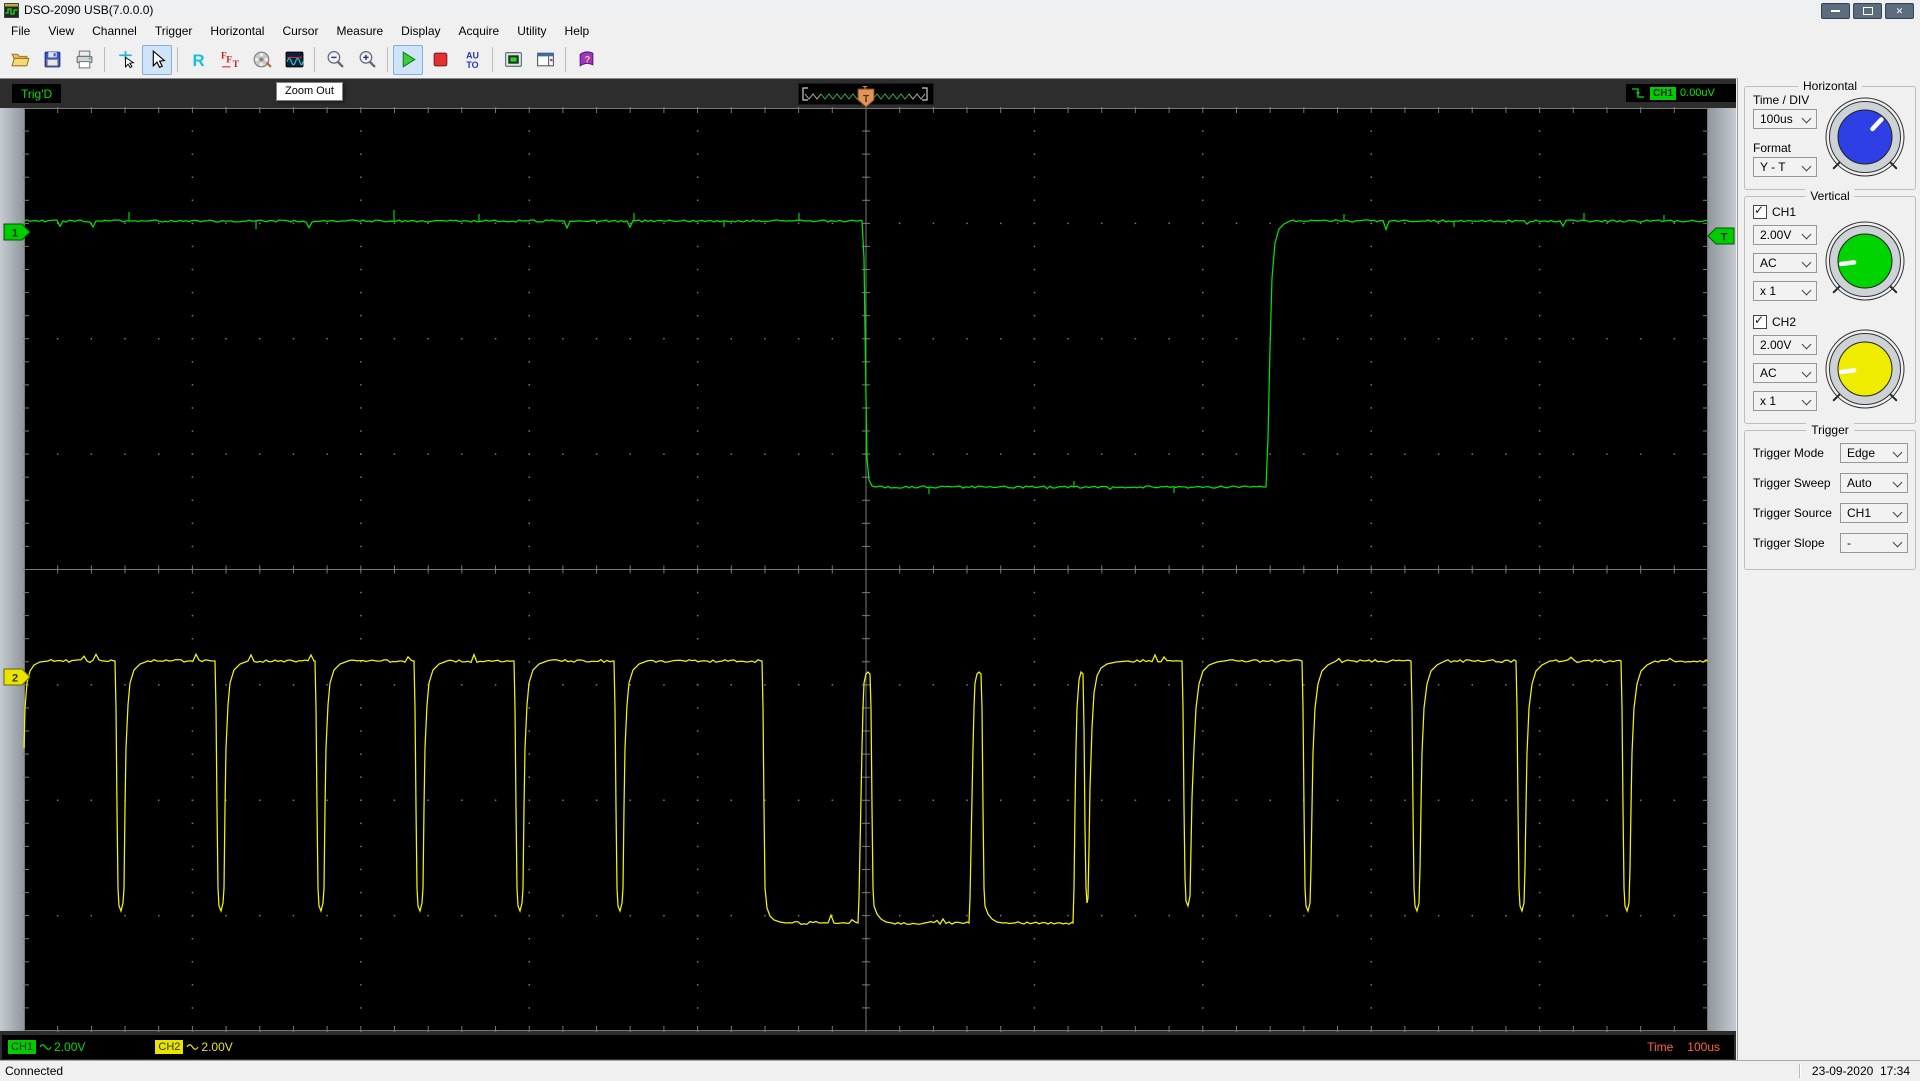 This screenshot has width=1920, height=1081. I want to click on help-button: ?, so click(586, 60).